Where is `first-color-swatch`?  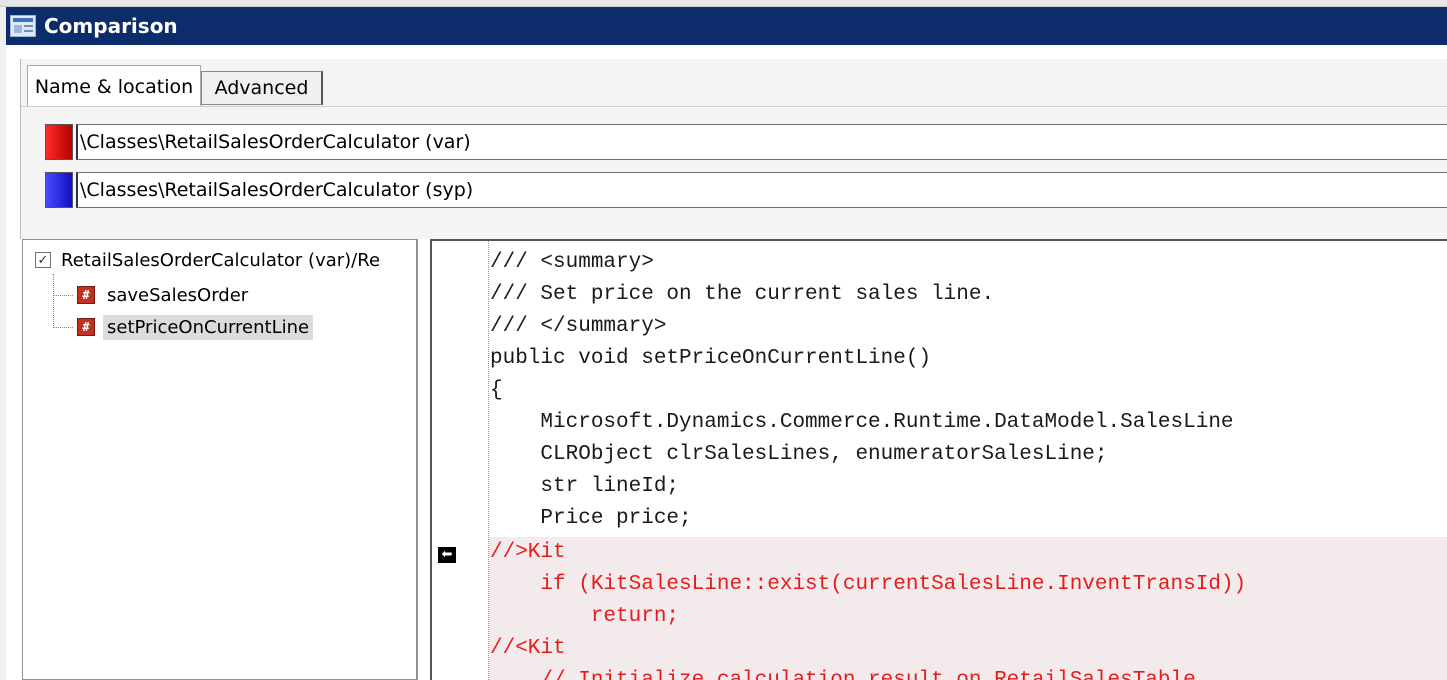
first-color-swatch is located at coordinates (59, 142).